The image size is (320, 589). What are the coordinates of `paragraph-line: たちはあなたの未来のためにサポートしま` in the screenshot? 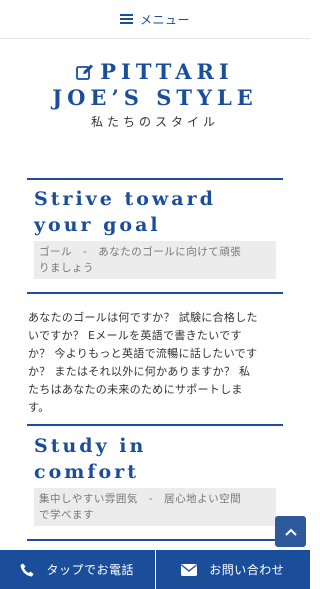 It's located at (135, 389).